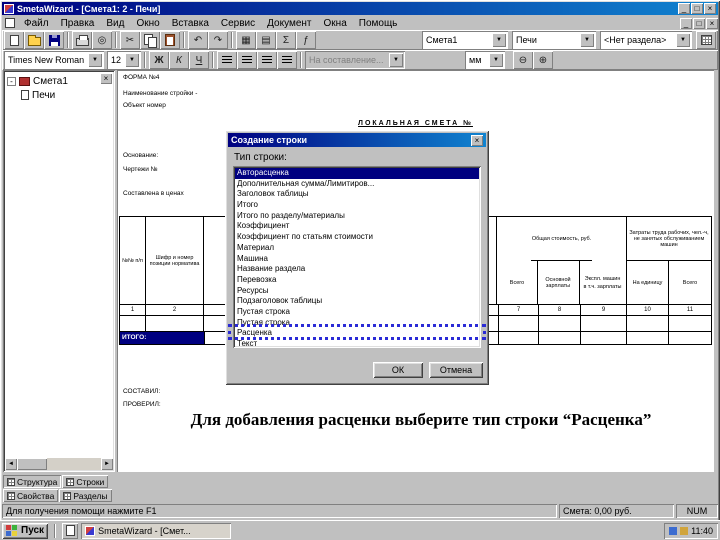  Describe the element at coordinates (691, 531) in the screenshot. I see `system-tray: 11:40` at that location.